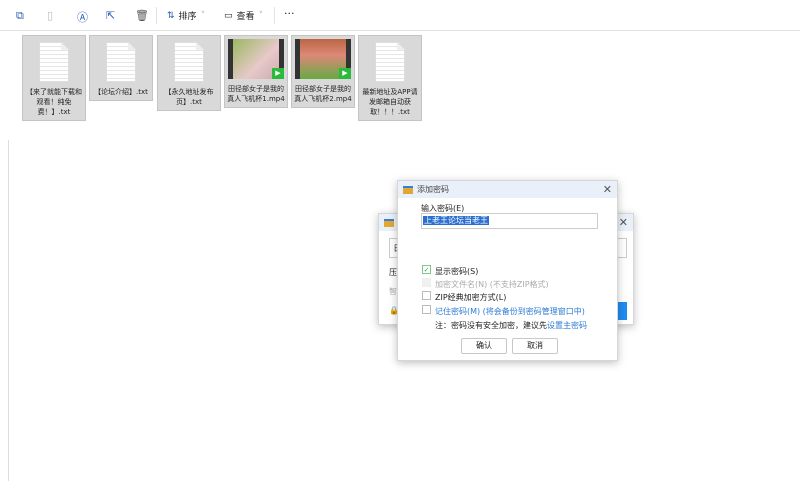  What do you see at coordinates (426, 282) in the screenshot?
I see `encrypt-names-checkbox` at bounding box center [426, 282].